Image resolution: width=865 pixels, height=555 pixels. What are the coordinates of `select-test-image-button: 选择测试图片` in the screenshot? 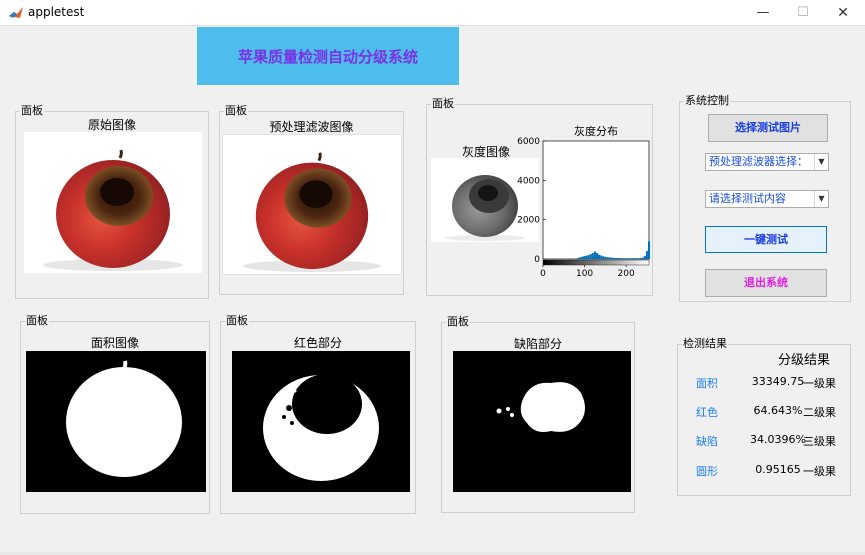 It's located at (768, 128).